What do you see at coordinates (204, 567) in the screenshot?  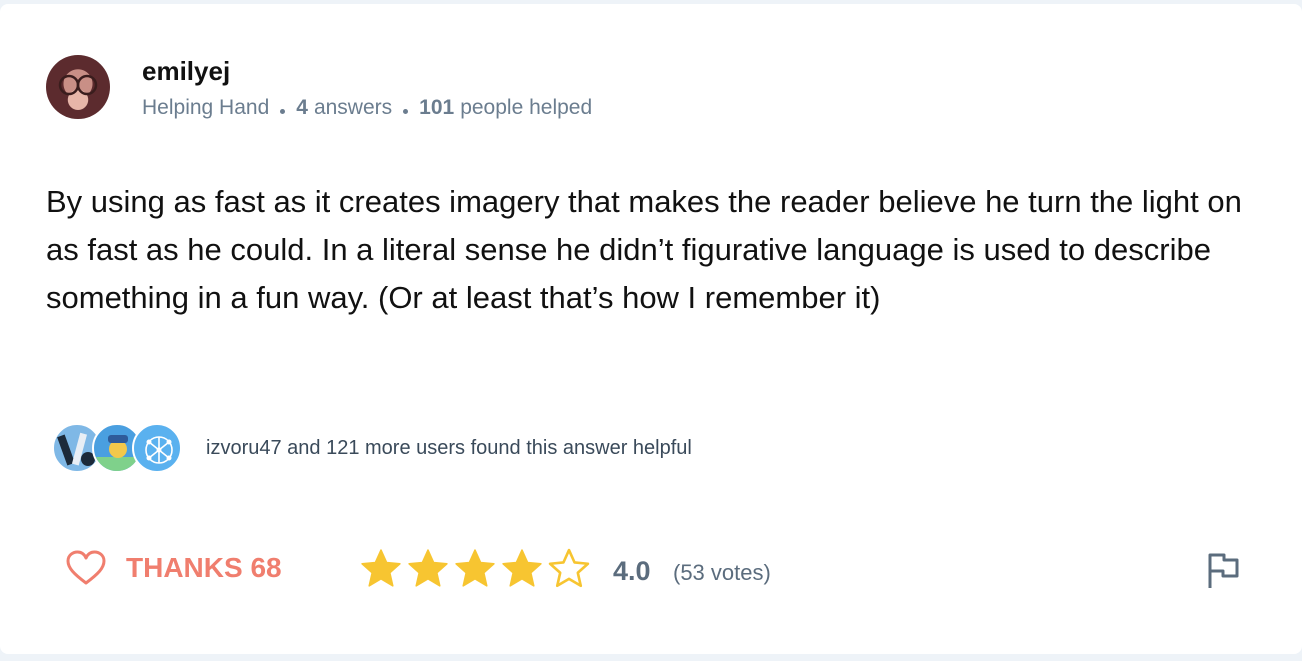 I see `thanks-label: THANKS 68` at bounding box center [204, 567].